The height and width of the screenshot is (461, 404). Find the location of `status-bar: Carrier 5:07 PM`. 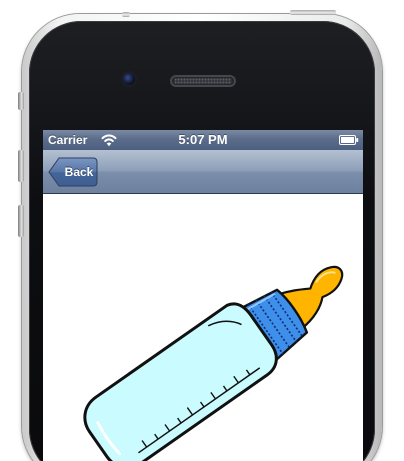

status-bar: Carrier 5:07 PM is located at coordinates (203, 140).